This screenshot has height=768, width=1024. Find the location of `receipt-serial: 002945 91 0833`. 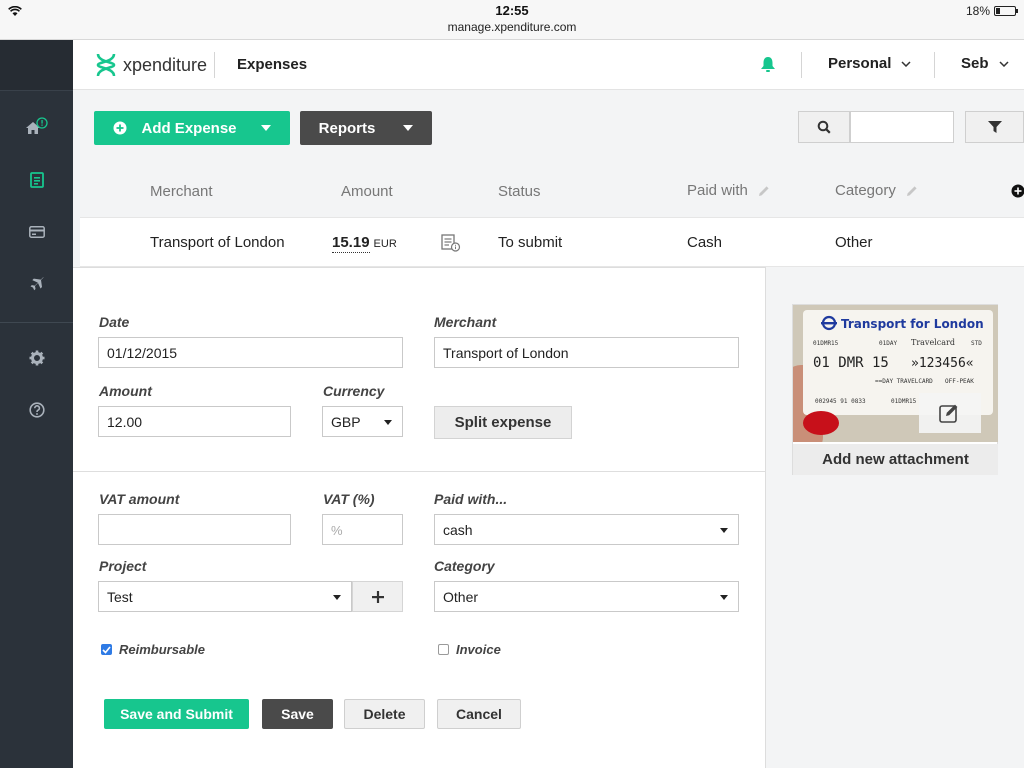

receipt-serial: 002945 91 0833 is located at coordinates (840, 401).